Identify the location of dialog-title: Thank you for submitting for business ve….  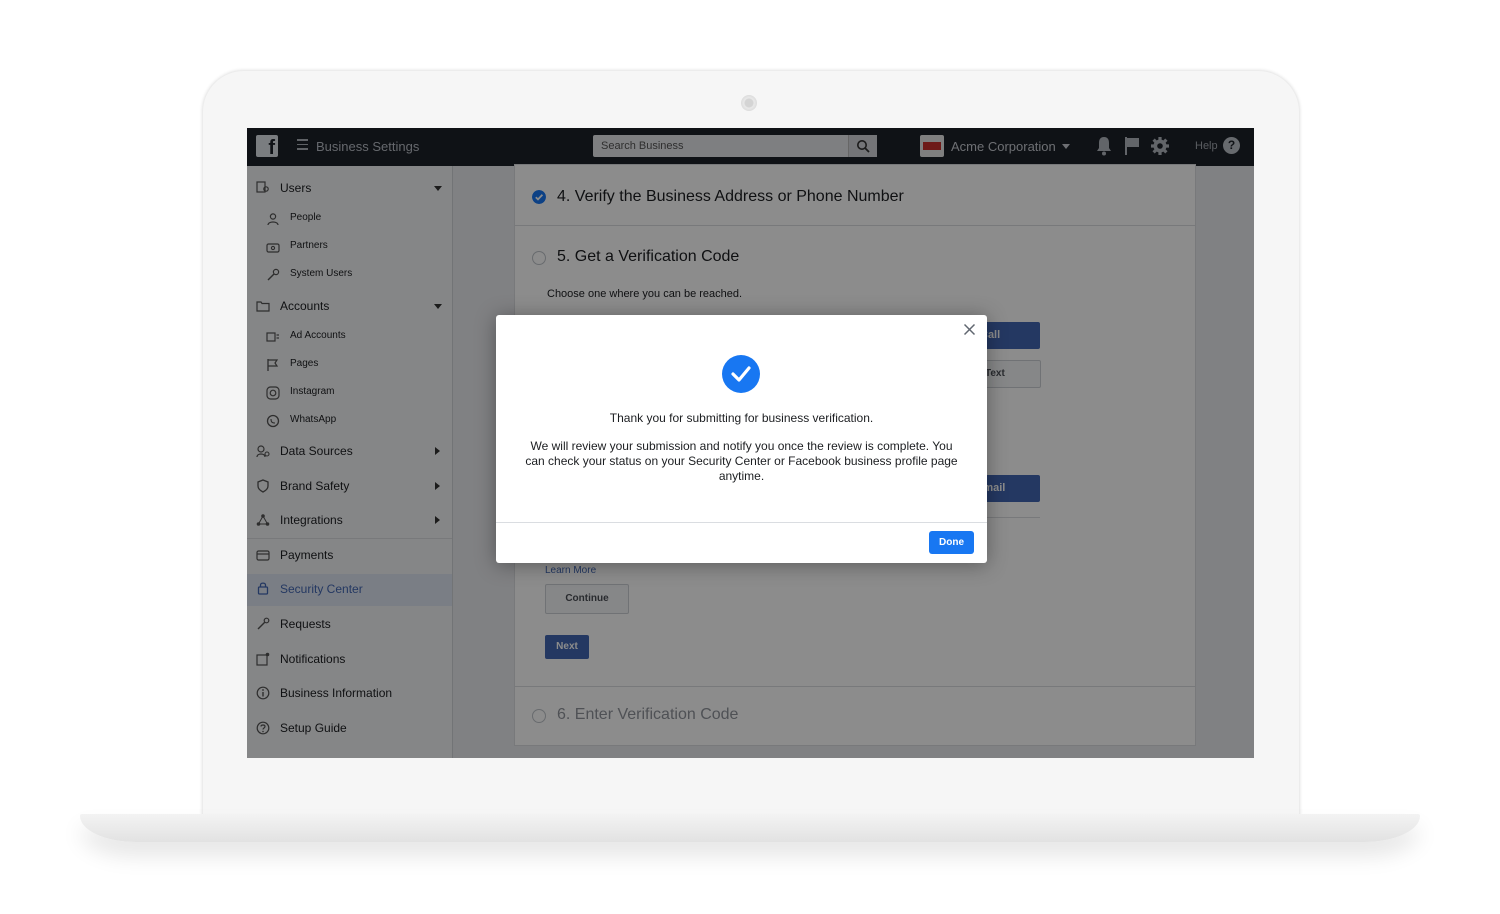
(741, 418).